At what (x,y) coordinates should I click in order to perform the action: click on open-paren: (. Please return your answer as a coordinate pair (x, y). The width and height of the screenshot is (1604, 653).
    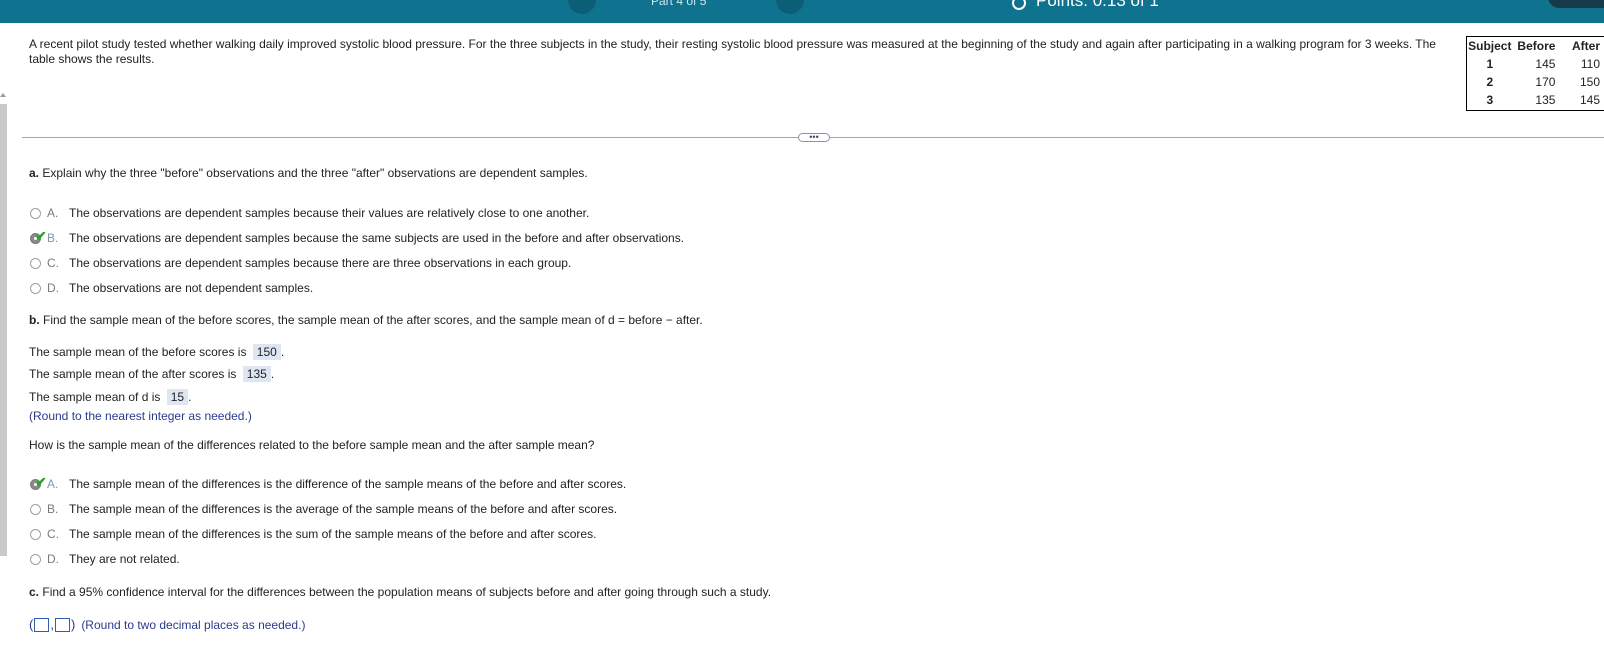
    Looking at the image, I should click on (31, 624).